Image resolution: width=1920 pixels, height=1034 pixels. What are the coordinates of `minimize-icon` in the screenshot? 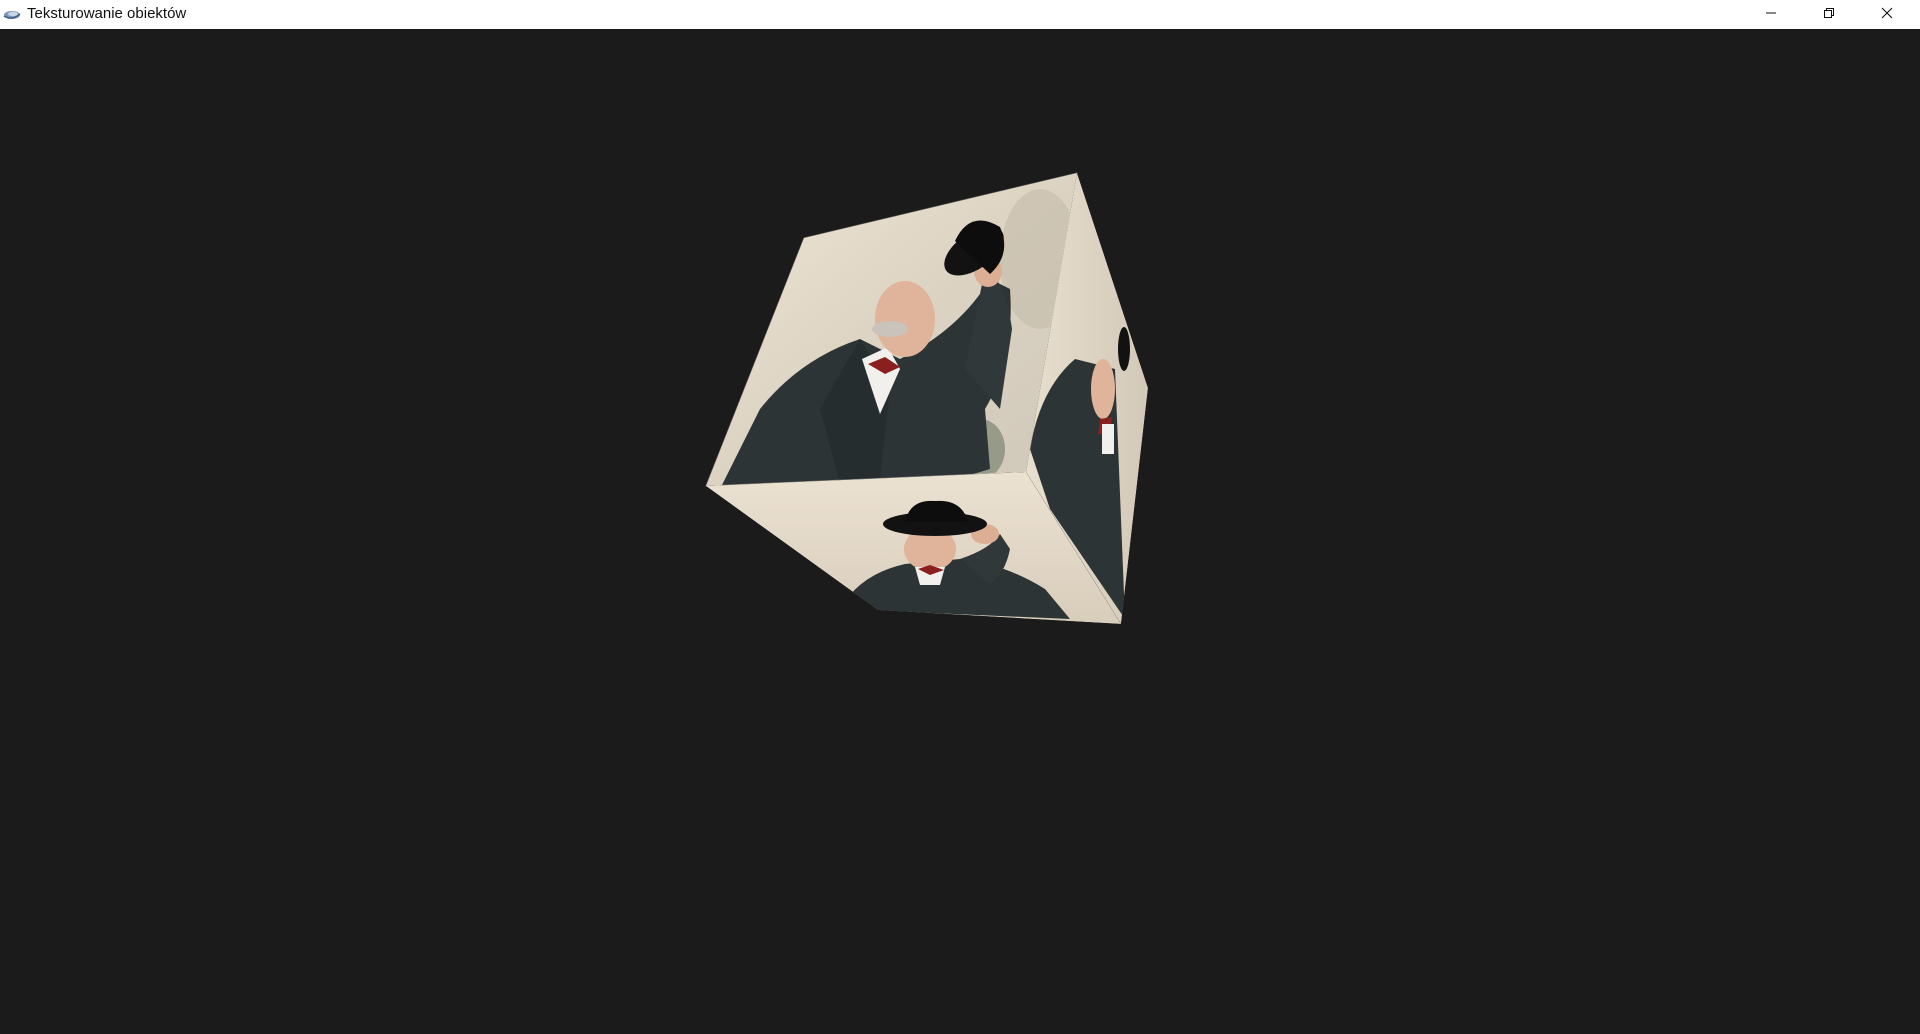 It's located at (1771, 15).